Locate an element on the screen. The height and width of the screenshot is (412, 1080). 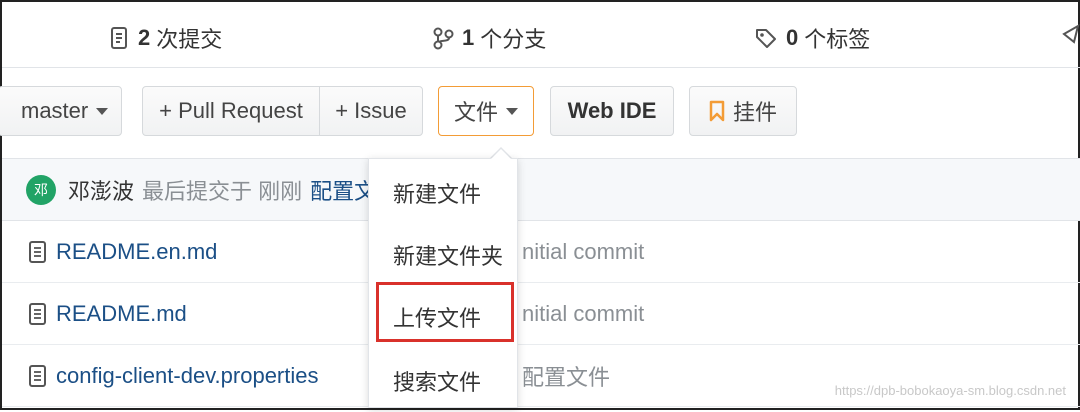
branch-select: master is located at coordinates (61, 111).